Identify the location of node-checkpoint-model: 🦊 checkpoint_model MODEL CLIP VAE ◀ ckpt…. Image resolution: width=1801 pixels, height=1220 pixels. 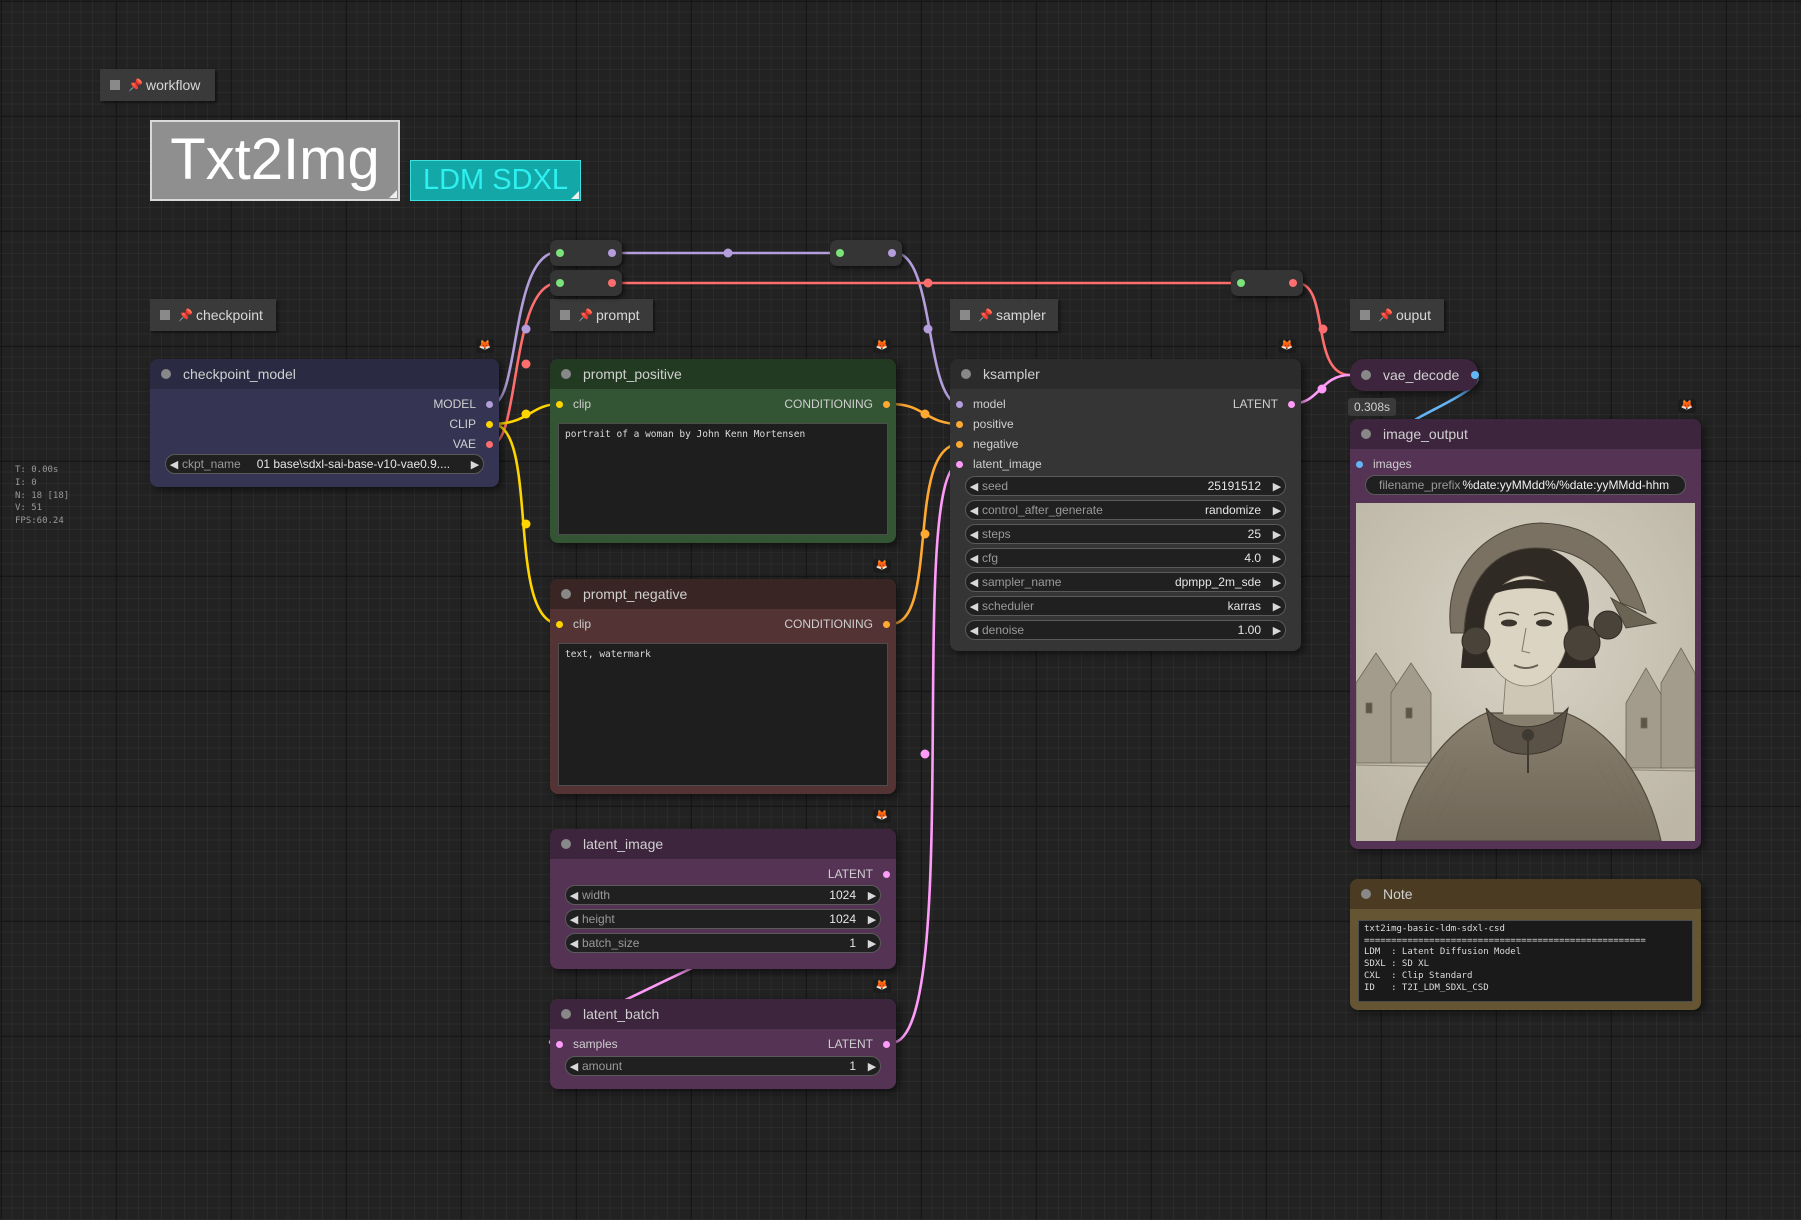
(324, 413).